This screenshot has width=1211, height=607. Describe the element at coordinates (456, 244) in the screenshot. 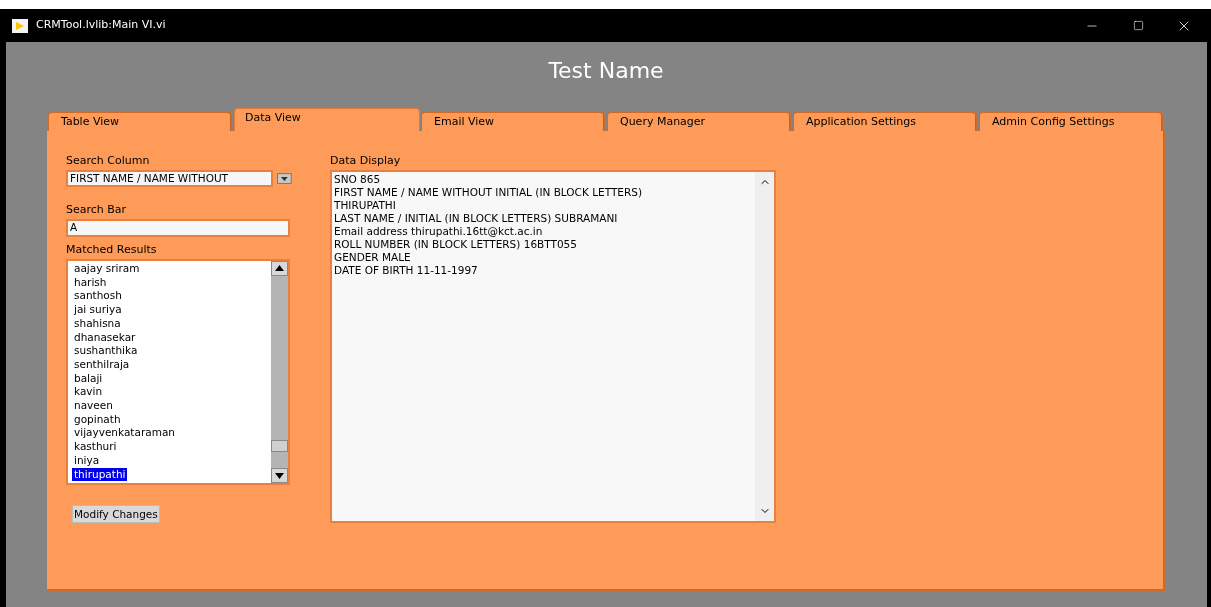

I see `data-line: ROLL NUMBER (IN BLOCK LETTERS) 16BTT055` at that location.